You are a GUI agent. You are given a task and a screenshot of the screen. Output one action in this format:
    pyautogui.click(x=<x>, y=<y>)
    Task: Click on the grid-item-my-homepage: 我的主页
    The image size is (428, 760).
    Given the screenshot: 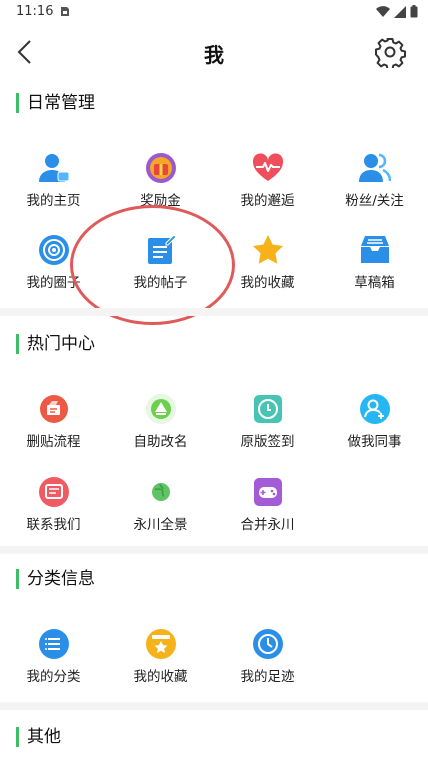 What is the action you would take?
    pyautogui.click(x=53, y=188)
    